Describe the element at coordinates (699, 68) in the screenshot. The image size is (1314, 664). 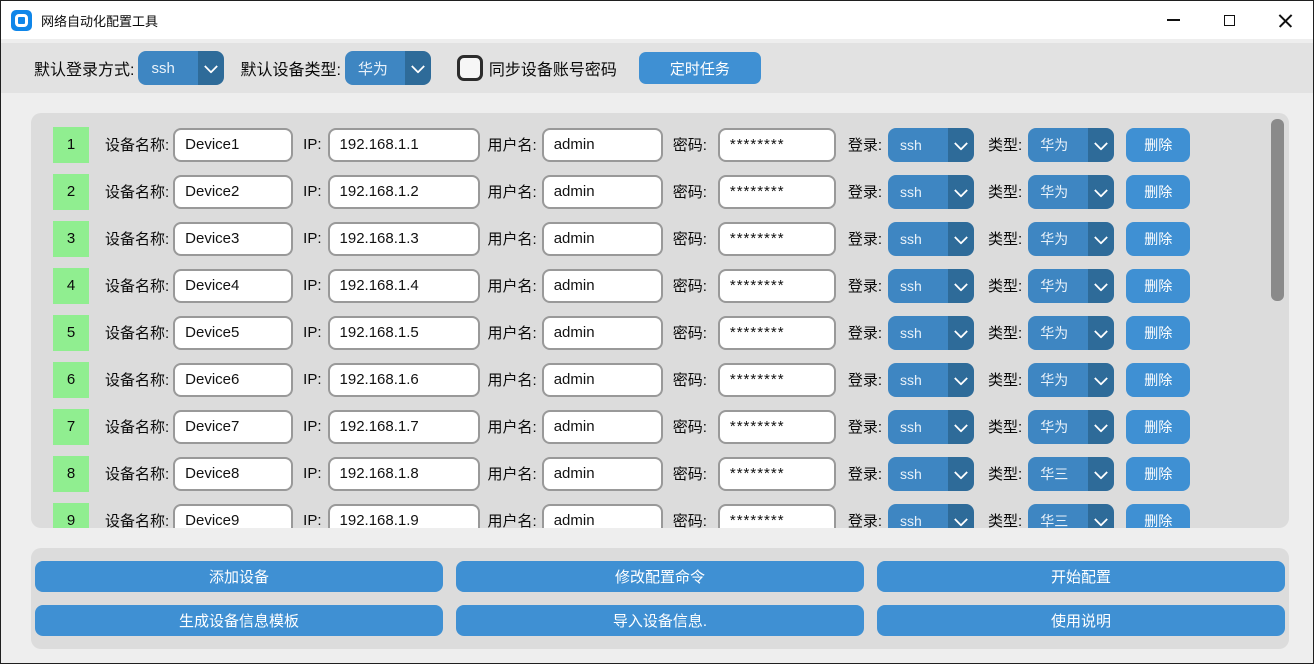
I see `scheduled-task-button: 定时任务` at that location.